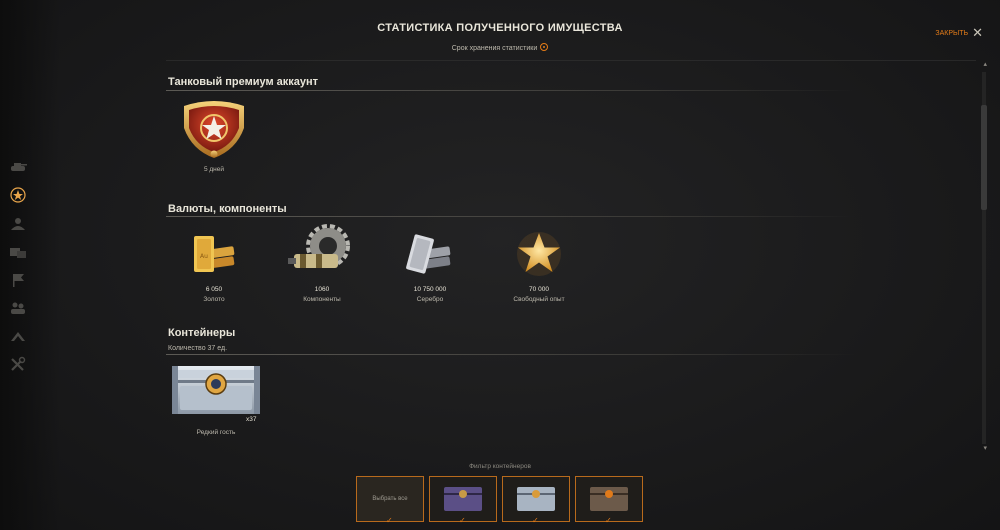  Describe the element at coordinates (214, 254) in the screenshot. I see `gold-icon: Au` at that location.